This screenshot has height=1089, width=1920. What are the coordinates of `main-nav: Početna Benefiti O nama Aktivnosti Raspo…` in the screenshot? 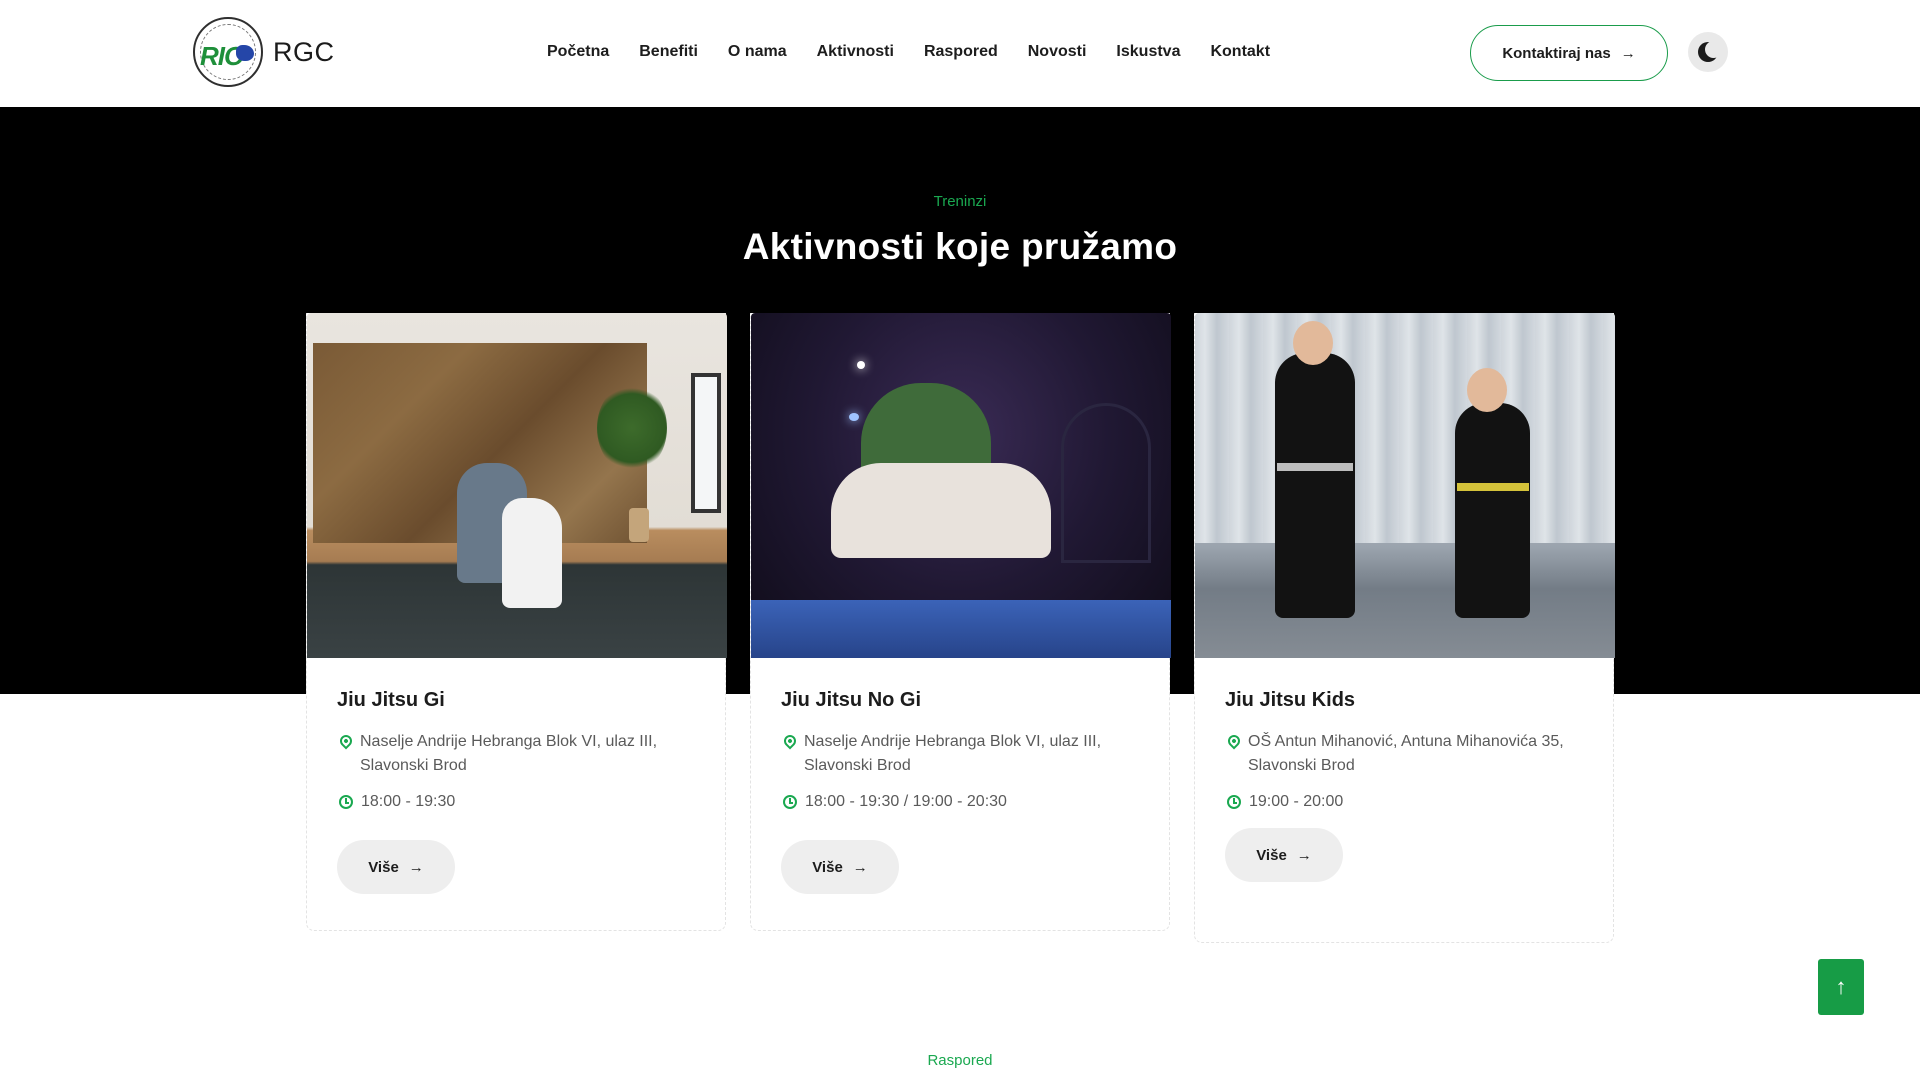 It's located at (908, 52).